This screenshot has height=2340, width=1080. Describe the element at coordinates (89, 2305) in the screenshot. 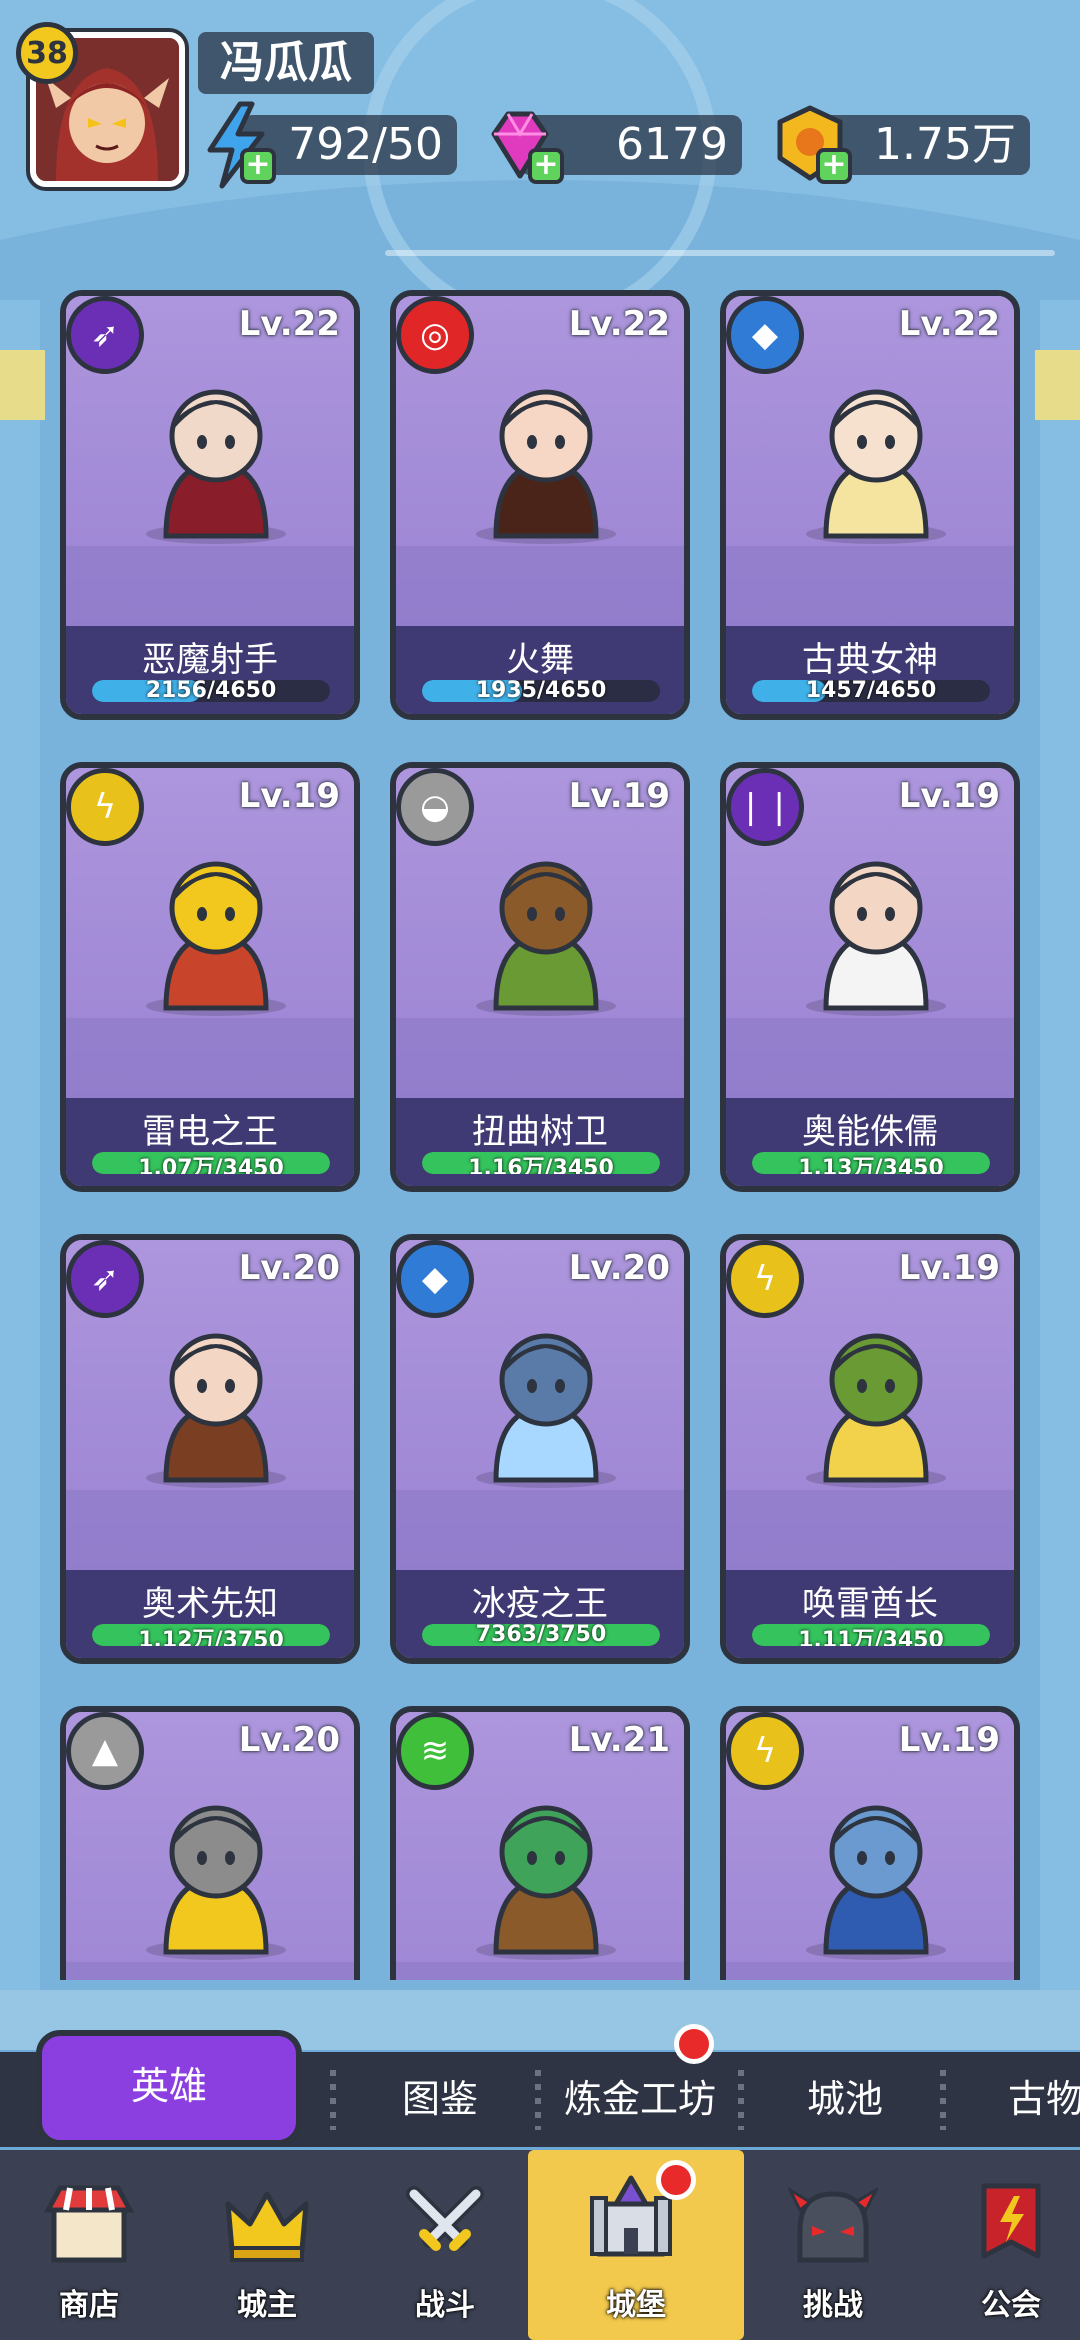

I see `nav-shop-label: 商店` at that location.